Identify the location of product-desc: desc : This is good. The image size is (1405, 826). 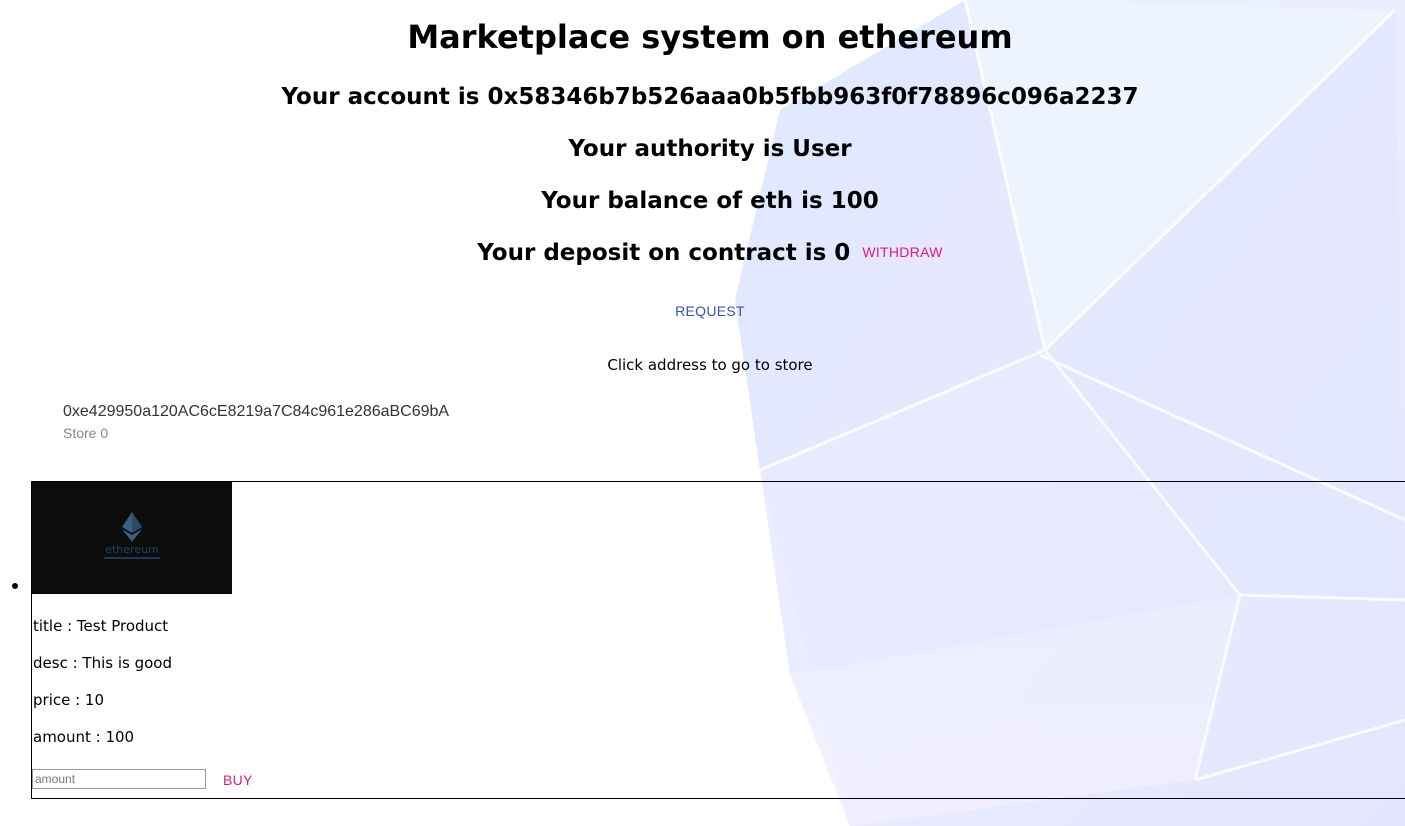
(102, 663).